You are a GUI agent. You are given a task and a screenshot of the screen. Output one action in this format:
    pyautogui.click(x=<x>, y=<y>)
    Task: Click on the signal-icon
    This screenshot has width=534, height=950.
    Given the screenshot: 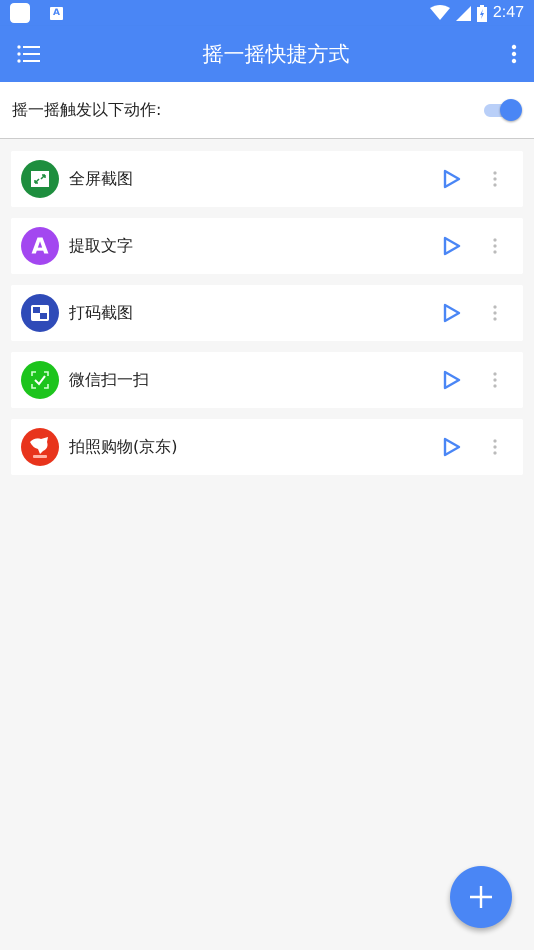 What is the action you would take?
    pyautogui.click(x=463, y=13)
    